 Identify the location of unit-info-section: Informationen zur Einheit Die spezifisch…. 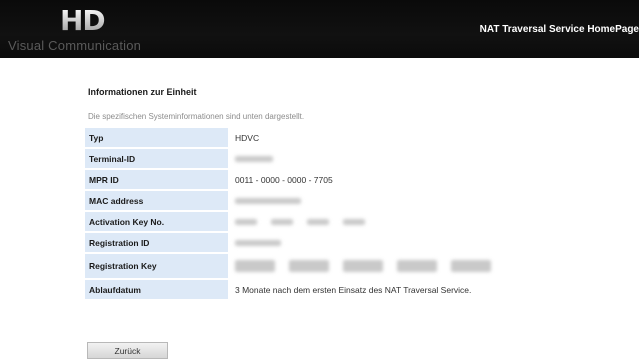
(196, 103).